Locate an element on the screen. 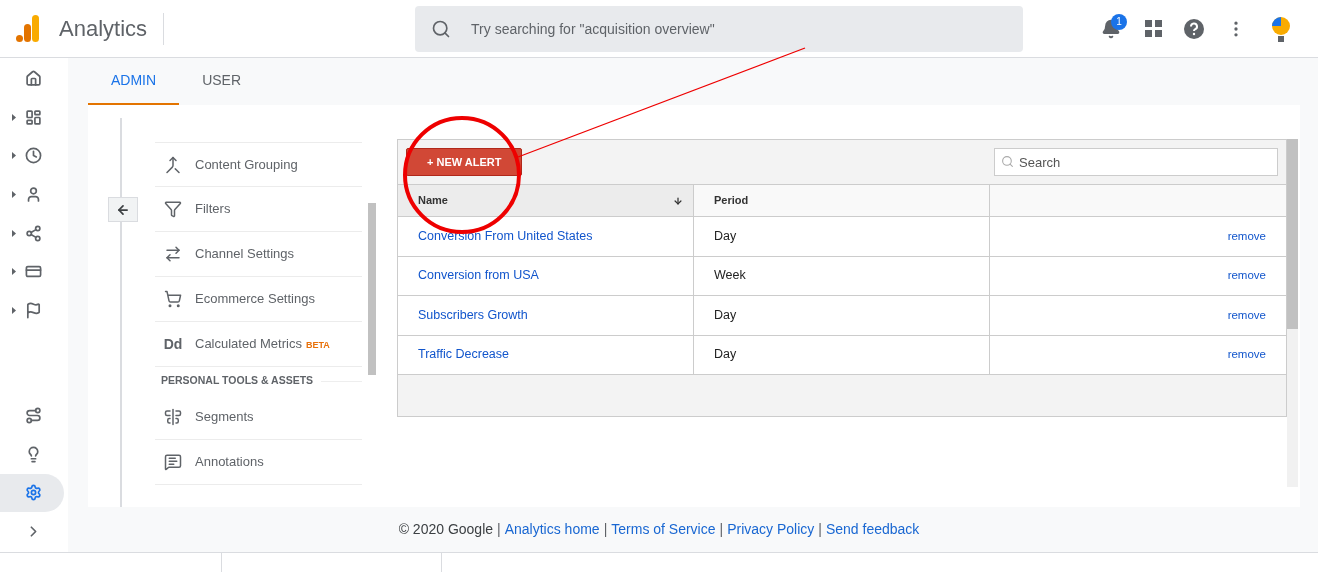  search-field: Search is located at coordinates (1136, 162).